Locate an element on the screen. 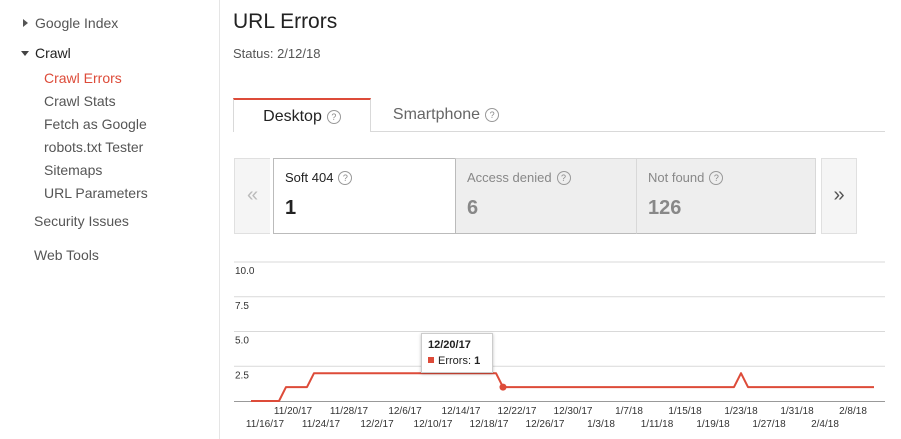 This screenshot has width=901, height=439. x-tick-label: 2/8/18 is located at coordinates (853, 411).